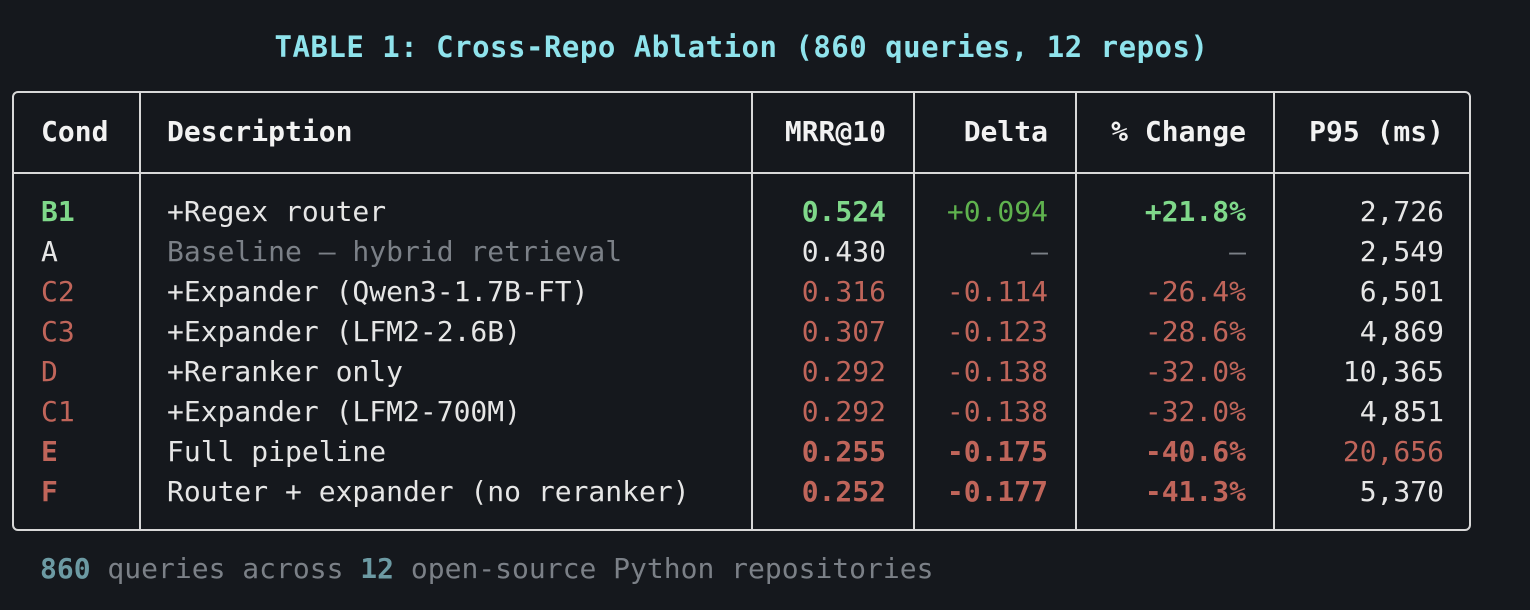 The height and width of the screenshot is (610, 1530). Describe the element at coordinates (1376, 131) in the screenshot. I see `header-p95: P95 (ms)` at that location.